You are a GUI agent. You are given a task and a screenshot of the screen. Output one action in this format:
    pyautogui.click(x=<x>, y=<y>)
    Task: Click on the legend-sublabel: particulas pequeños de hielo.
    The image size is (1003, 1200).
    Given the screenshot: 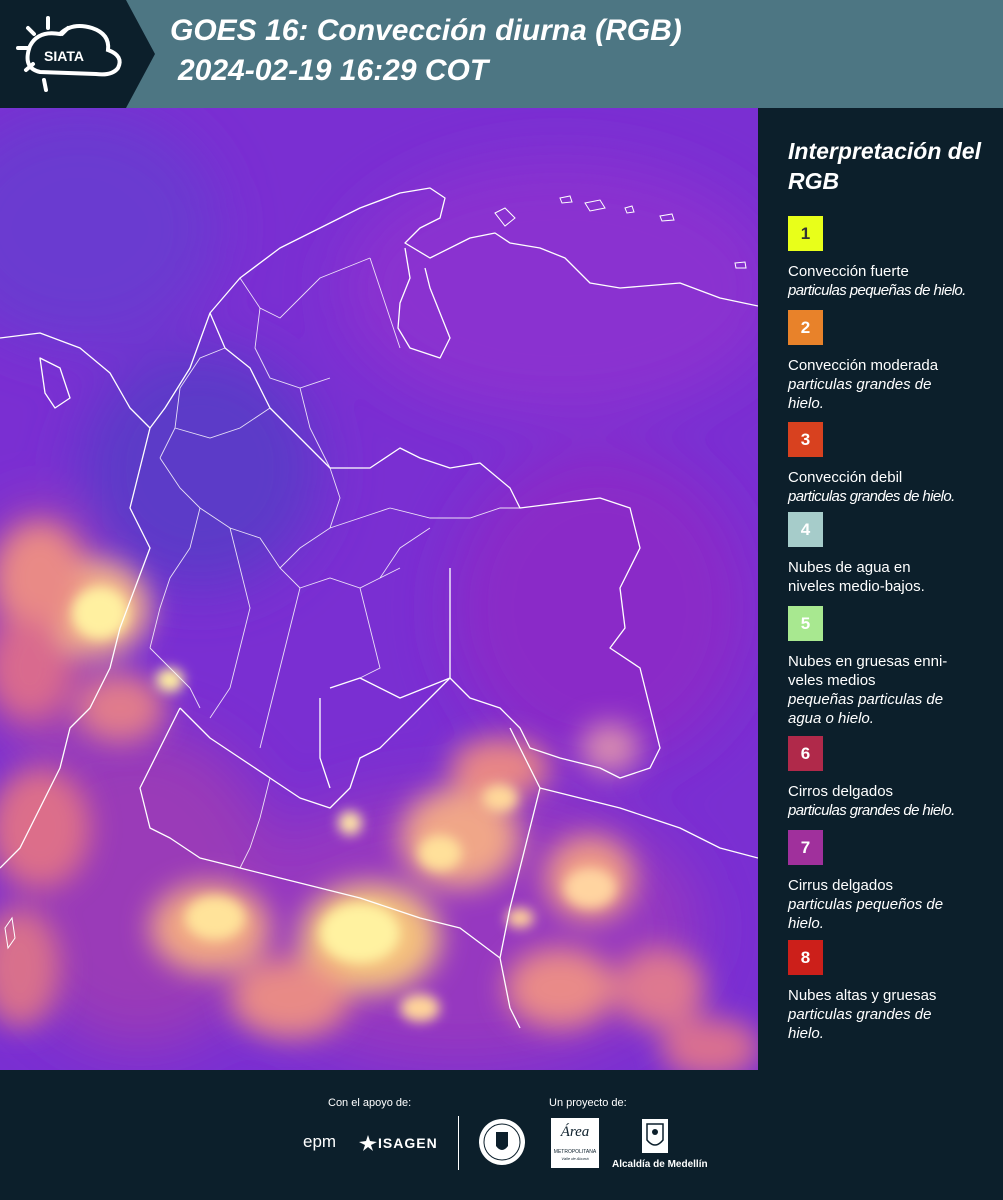 What is the action you would take?
    pyautogui.click(x=866, y=914)
    